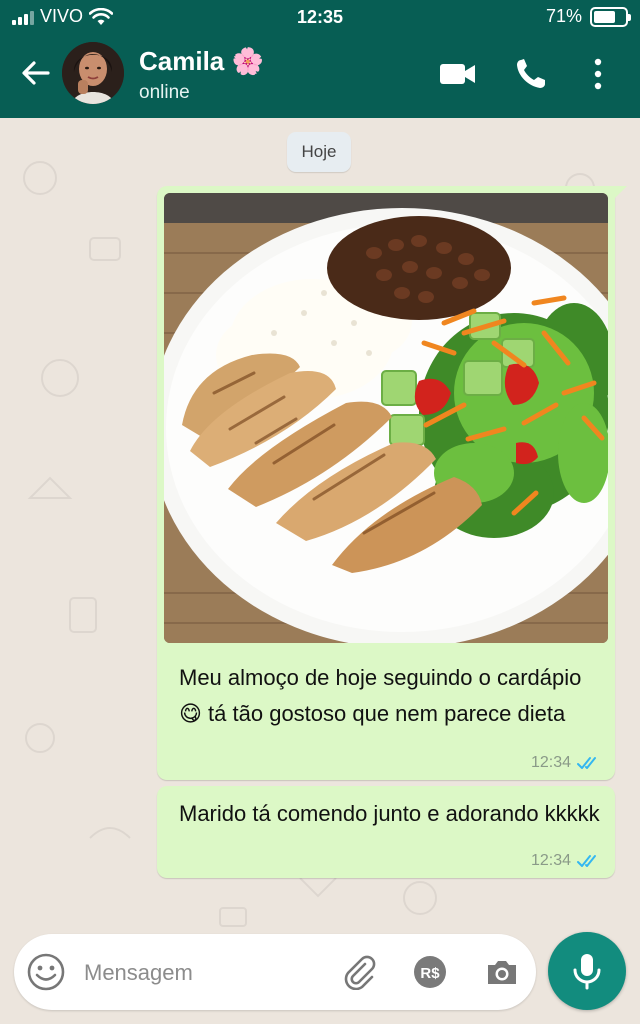 The width and height of the screenshot is (640, 1024). I want to click on emoji-icon, so click(46, 972).